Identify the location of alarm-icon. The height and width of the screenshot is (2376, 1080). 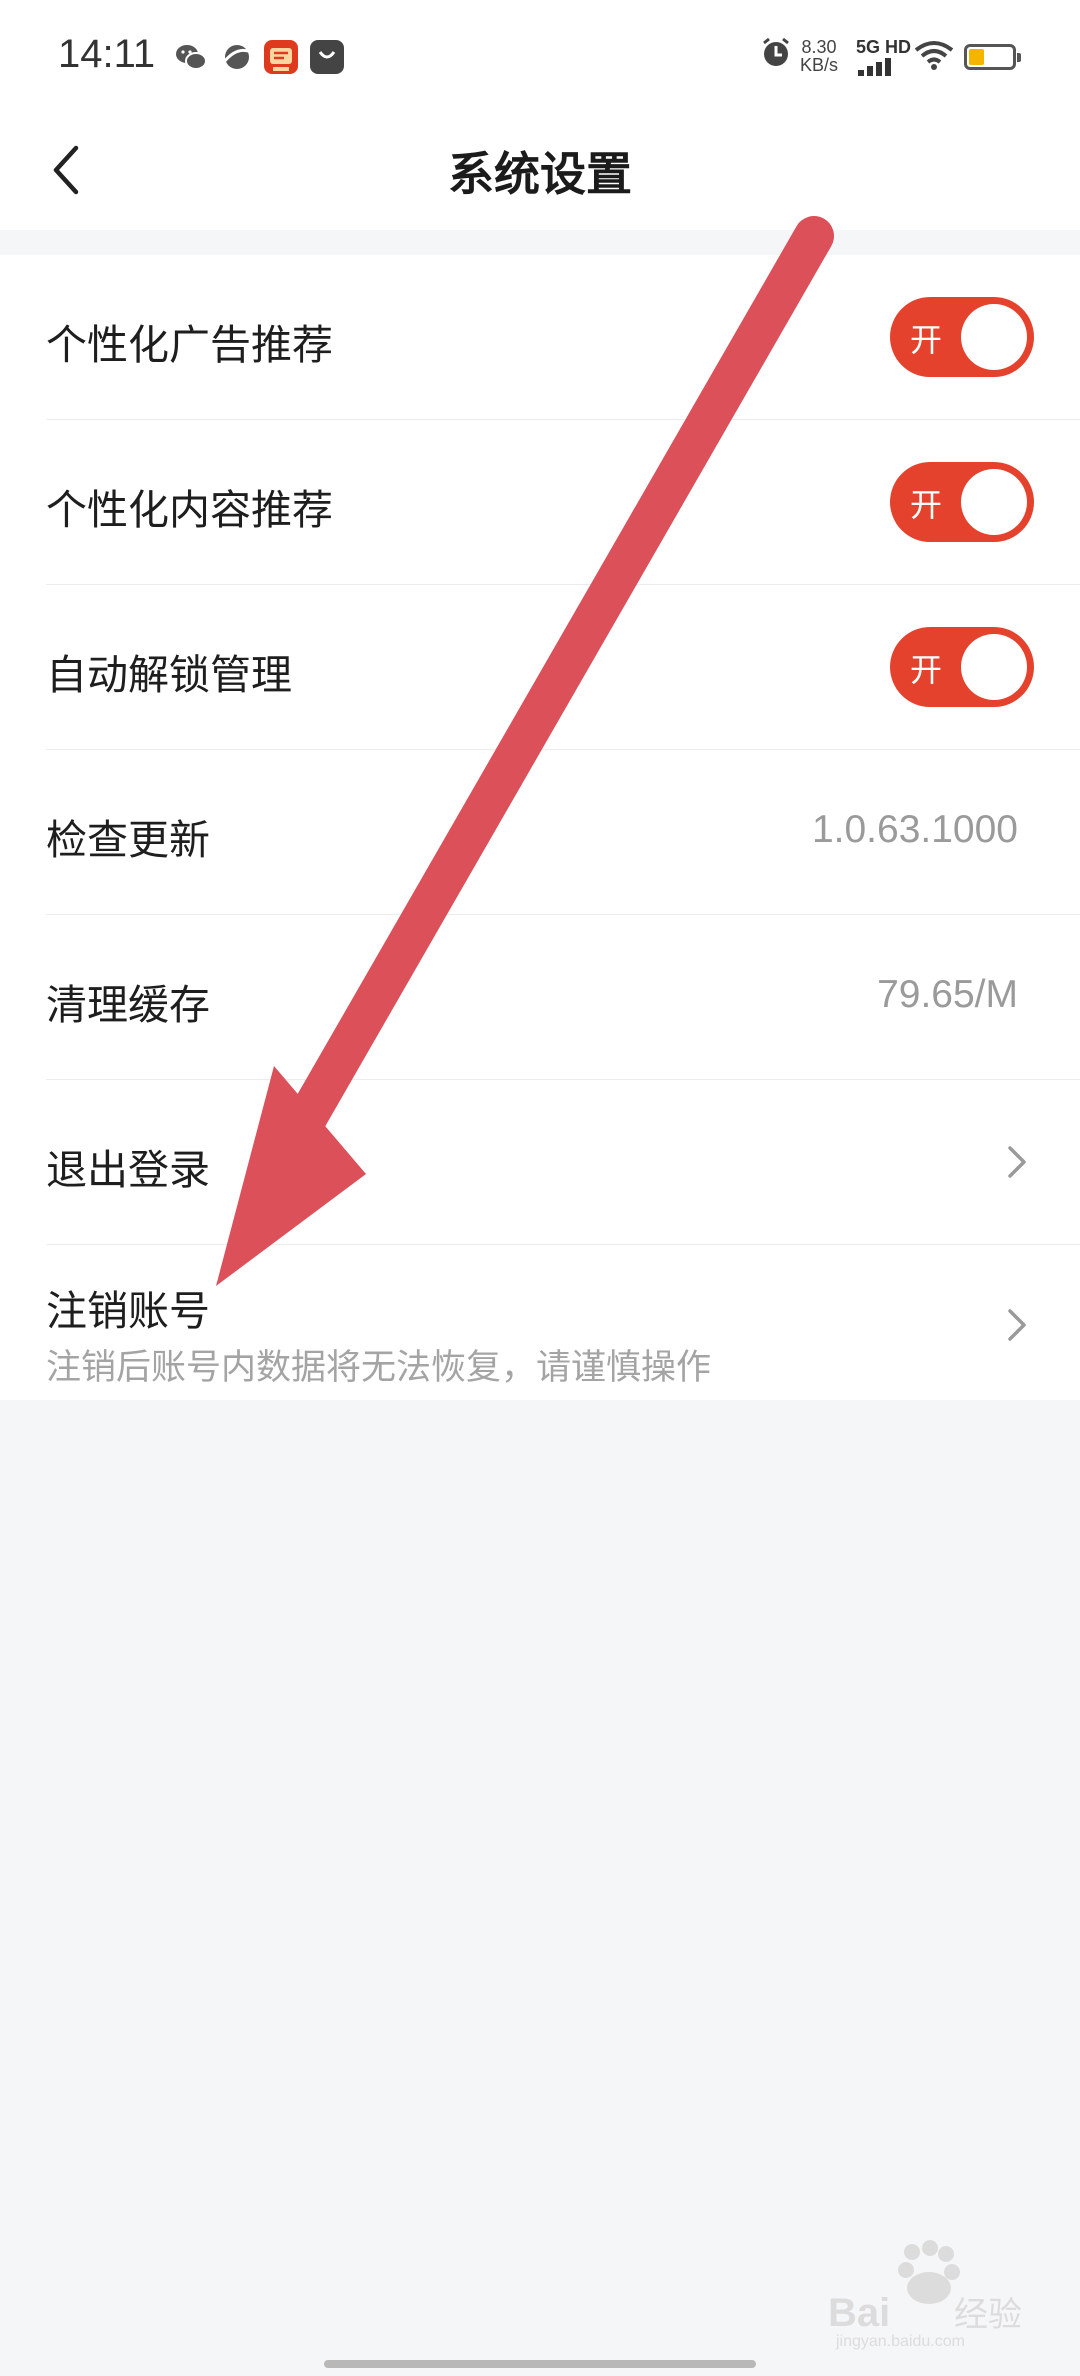
(776, 54).